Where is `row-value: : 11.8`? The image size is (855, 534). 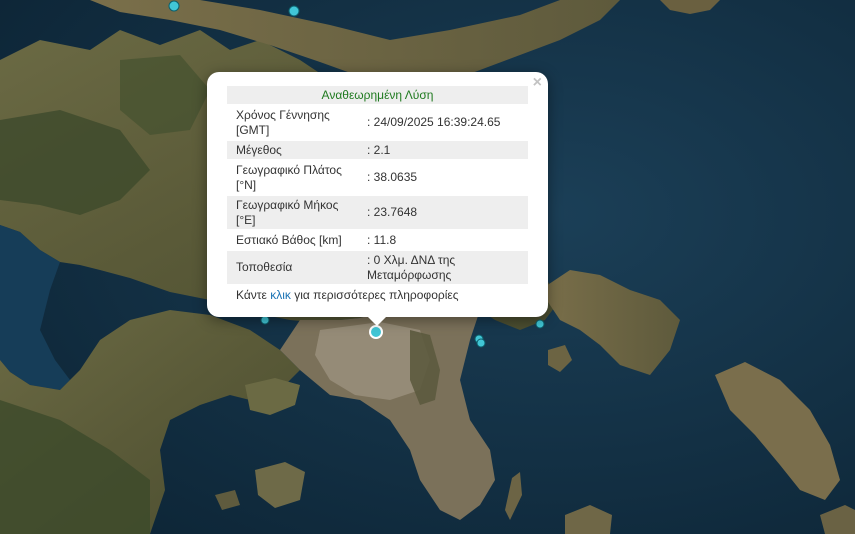 row-value: : 11.8 is located at coordinates (382, 239).